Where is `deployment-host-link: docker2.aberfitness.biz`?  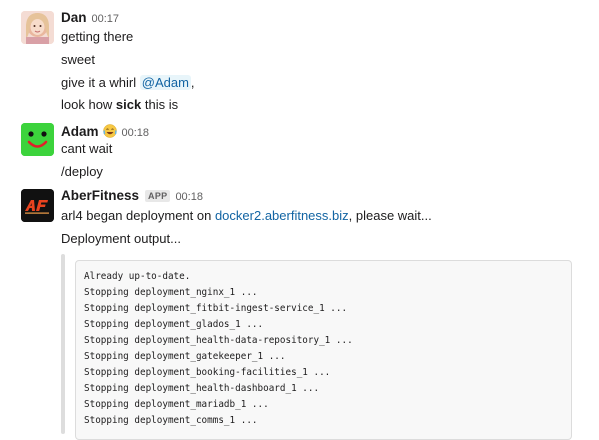 deployment-host-link: docker2.aberfitness.biz is located at coordinates (282, 215).